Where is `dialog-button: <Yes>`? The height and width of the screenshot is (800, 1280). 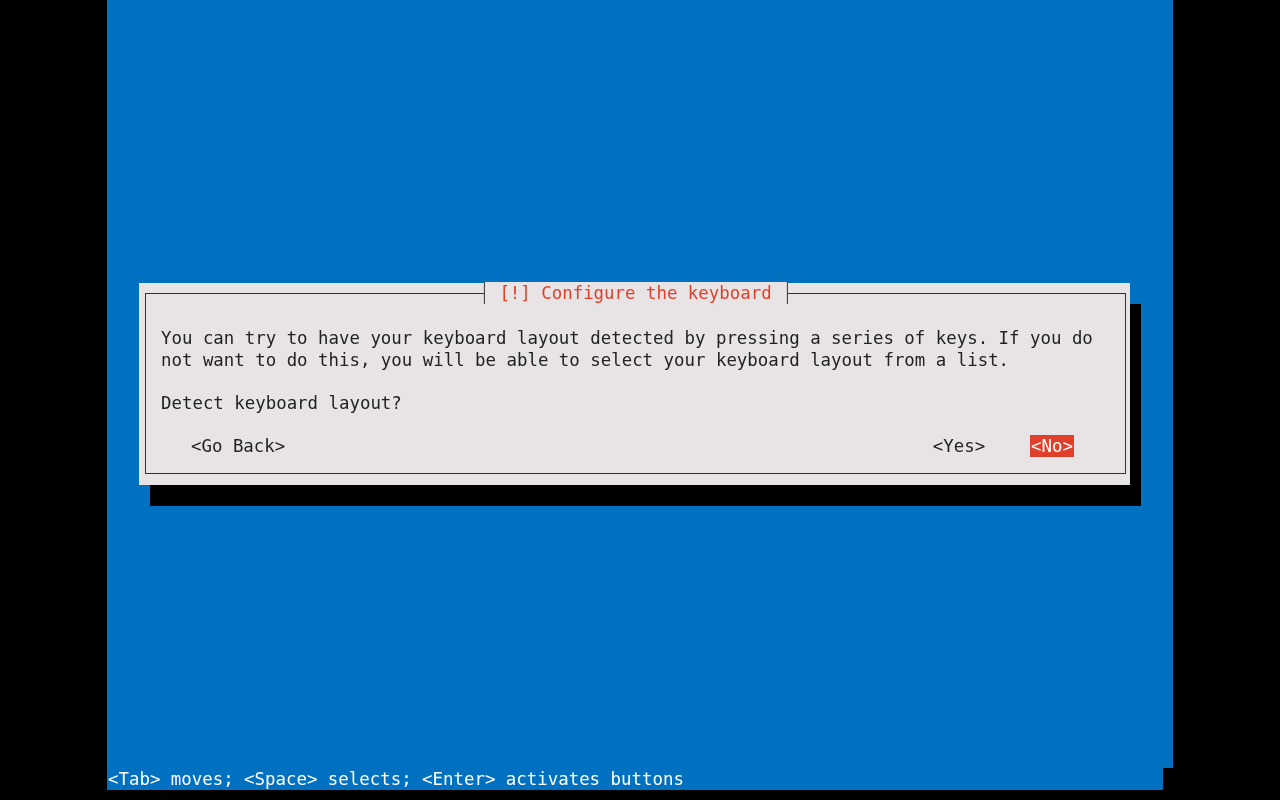
dialog-button: <Yes> is located at coordinates (959, 445).